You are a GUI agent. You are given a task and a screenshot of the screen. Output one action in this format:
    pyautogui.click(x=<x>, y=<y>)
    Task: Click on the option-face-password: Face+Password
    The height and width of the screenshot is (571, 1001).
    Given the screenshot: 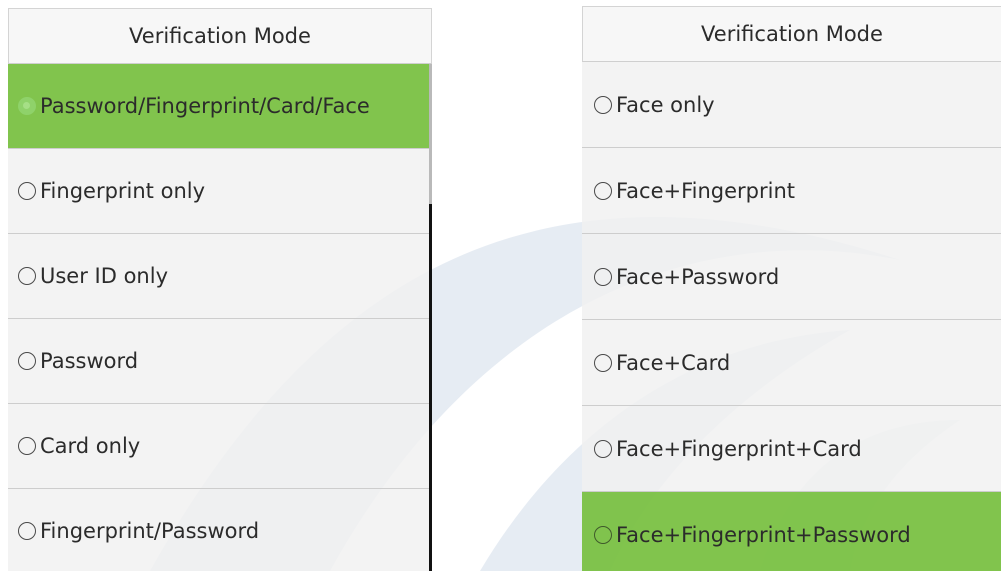 What is the action you would take?
    pyautogui.click(x=791, y=277)
    